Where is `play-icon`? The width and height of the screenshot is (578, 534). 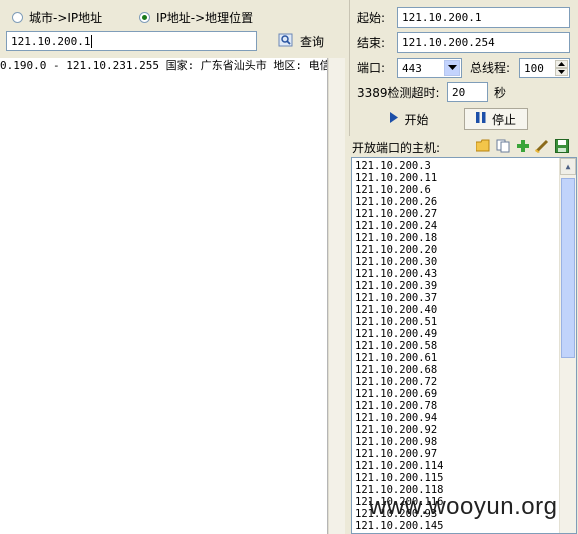
play-icon is located at coordinates (394, 119).